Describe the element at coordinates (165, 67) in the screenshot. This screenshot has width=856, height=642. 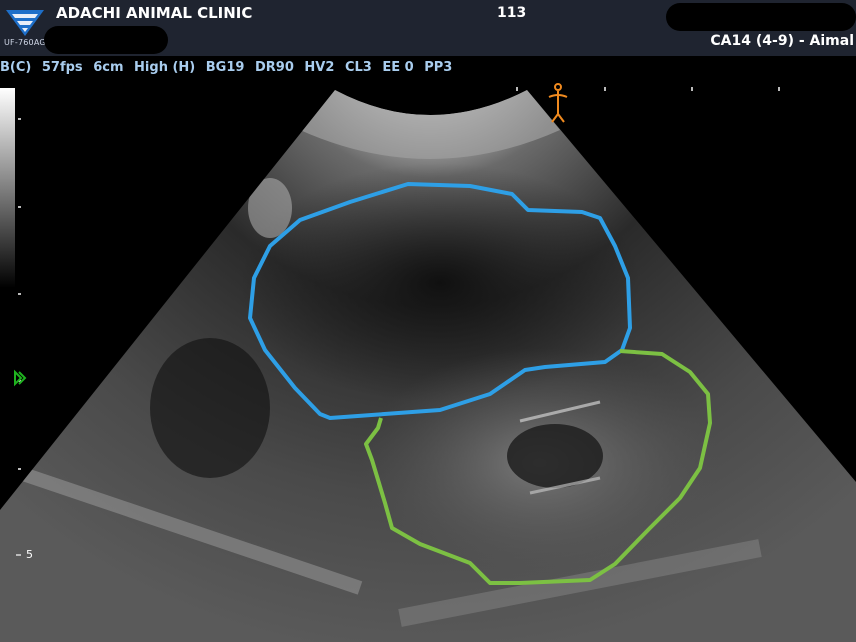
I see `frequency-label: High (H)` at that location.